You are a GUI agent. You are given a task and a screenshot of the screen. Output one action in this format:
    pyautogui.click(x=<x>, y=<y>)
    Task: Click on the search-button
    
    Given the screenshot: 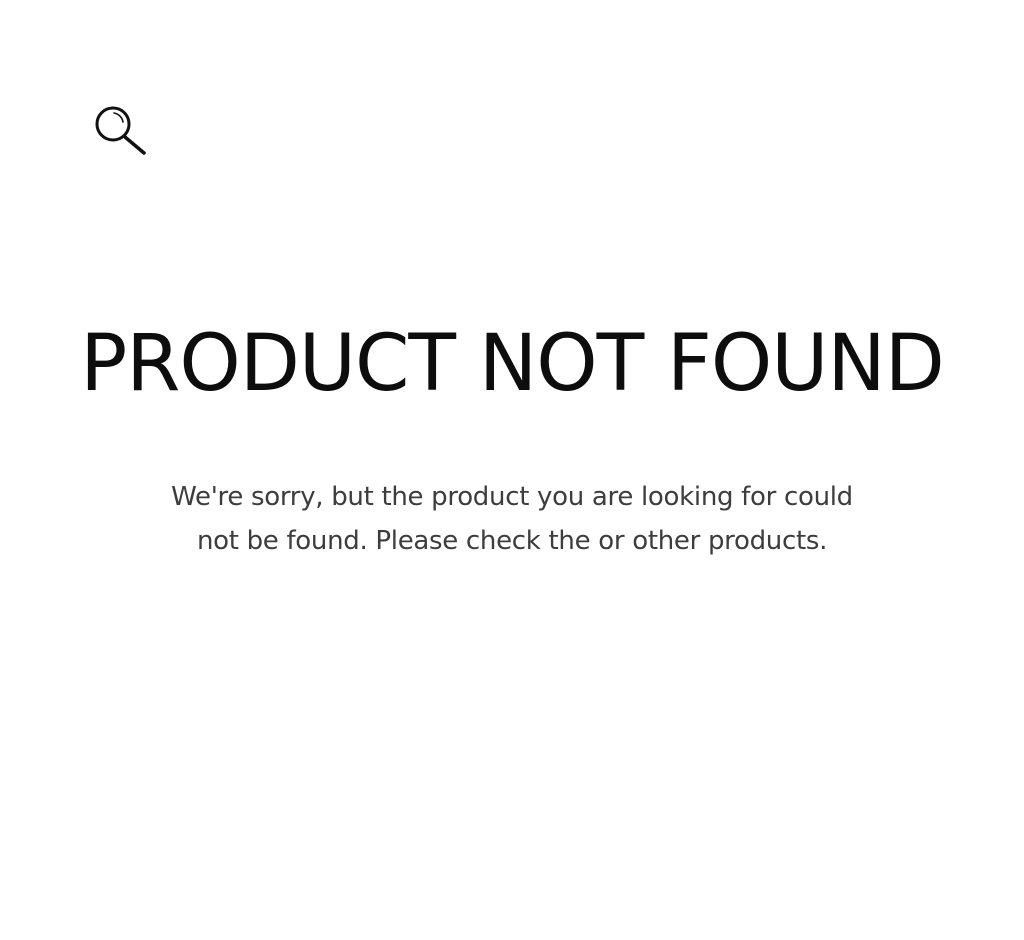 What is the action you would take?
    pyautogui.click(x=121, y=131)
    